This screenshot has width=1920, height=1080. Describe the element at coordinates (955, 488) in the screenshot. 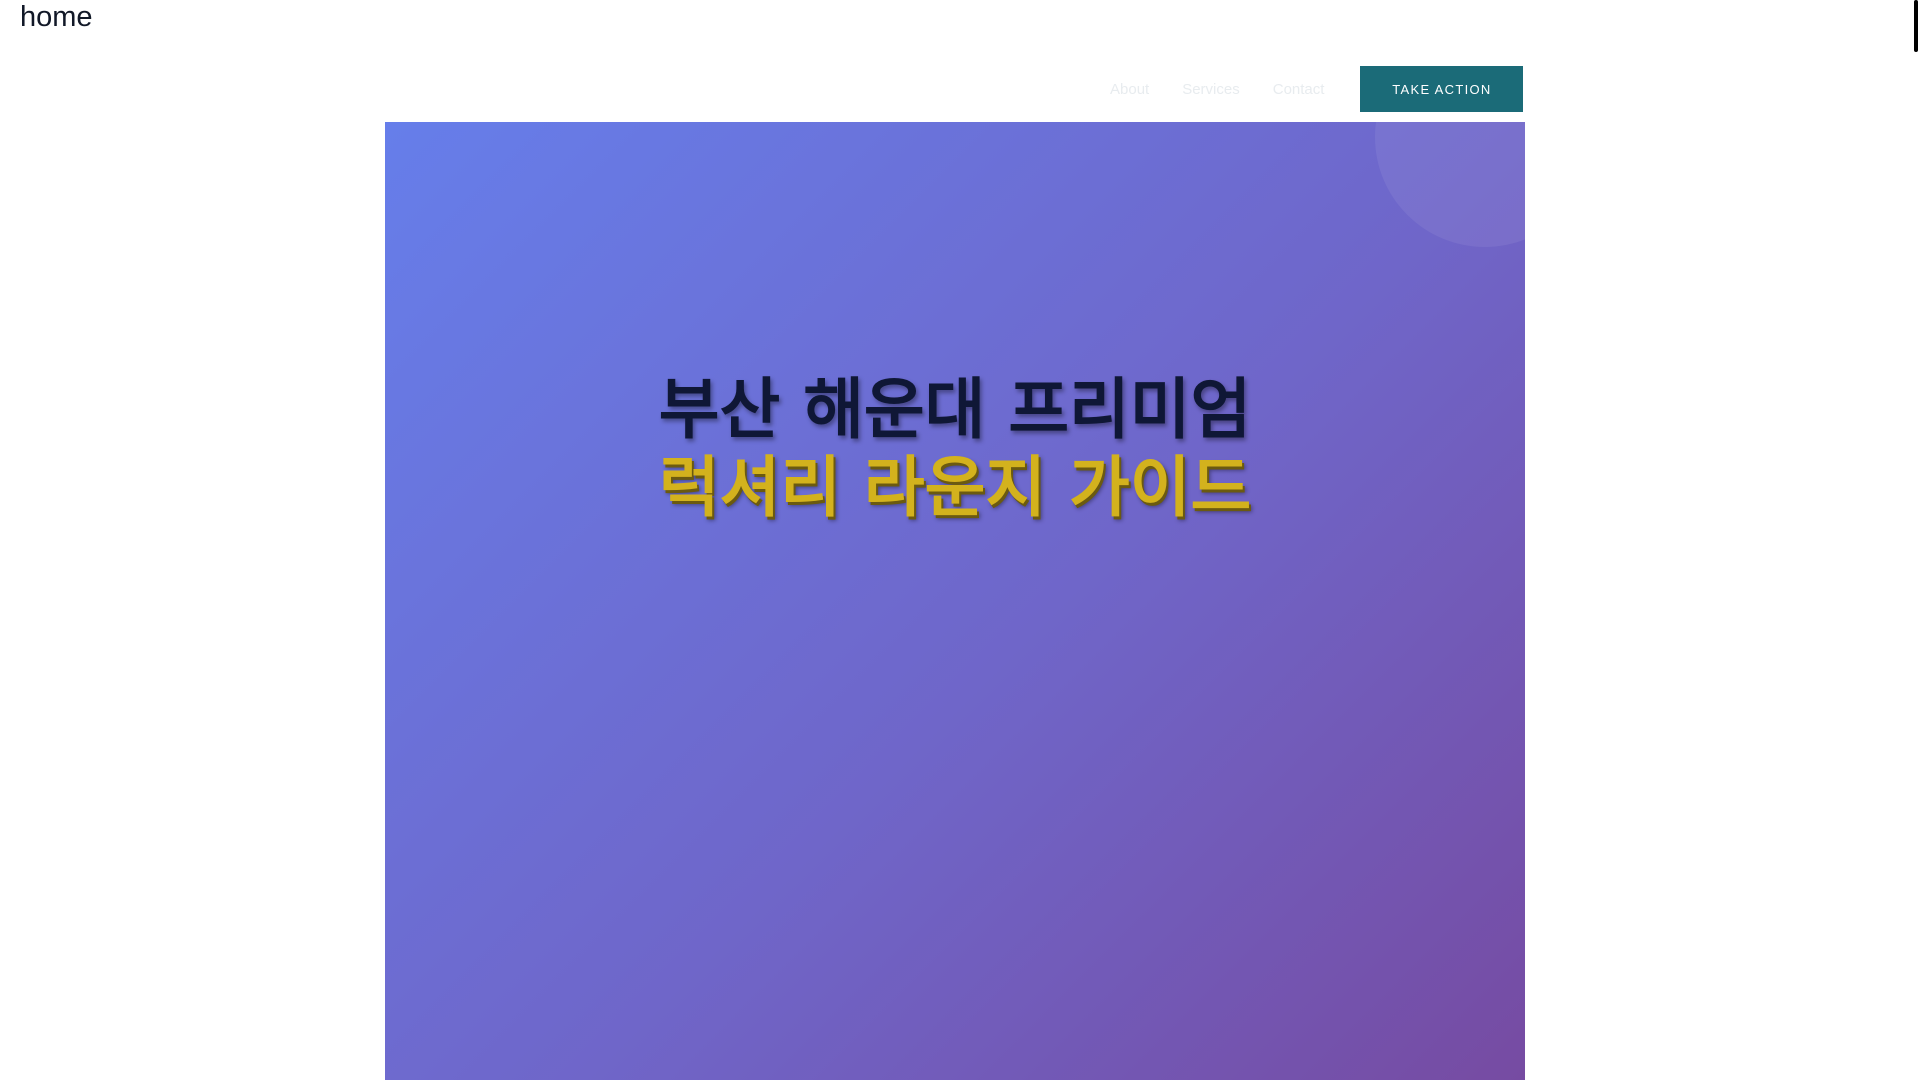

I see `hero-title-line-2: 럭셔리 라운지 가이드` at that location.